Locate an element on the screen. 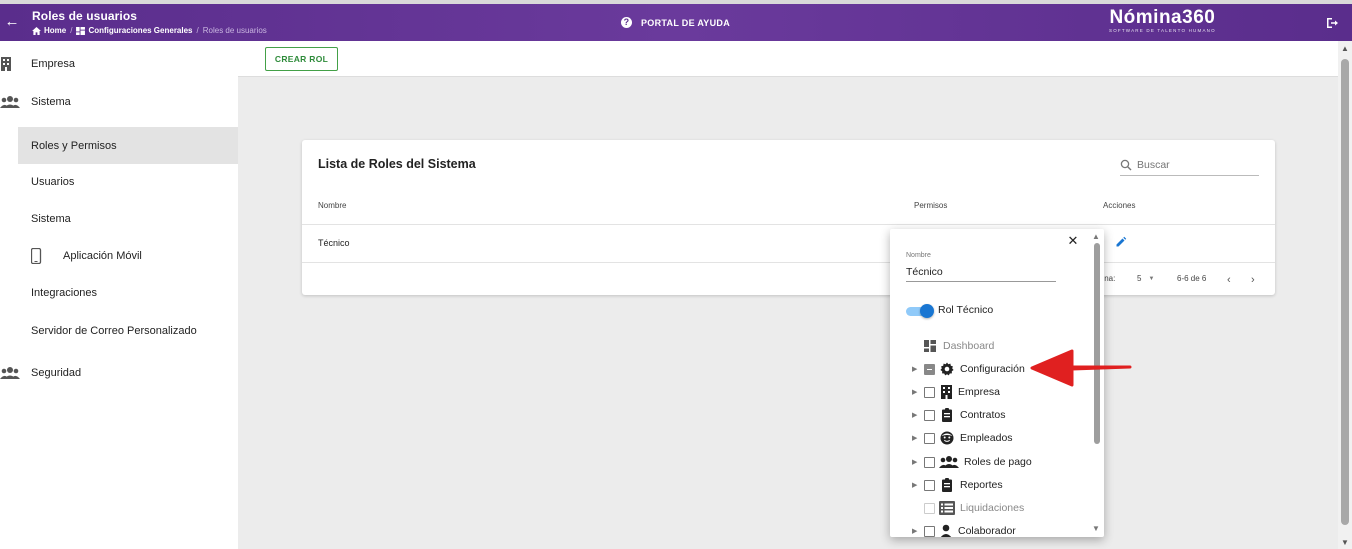 The width and height of the screenshot is (1352, 549). sidebar-item-label: Empresa is located at coordinates (53, 64).